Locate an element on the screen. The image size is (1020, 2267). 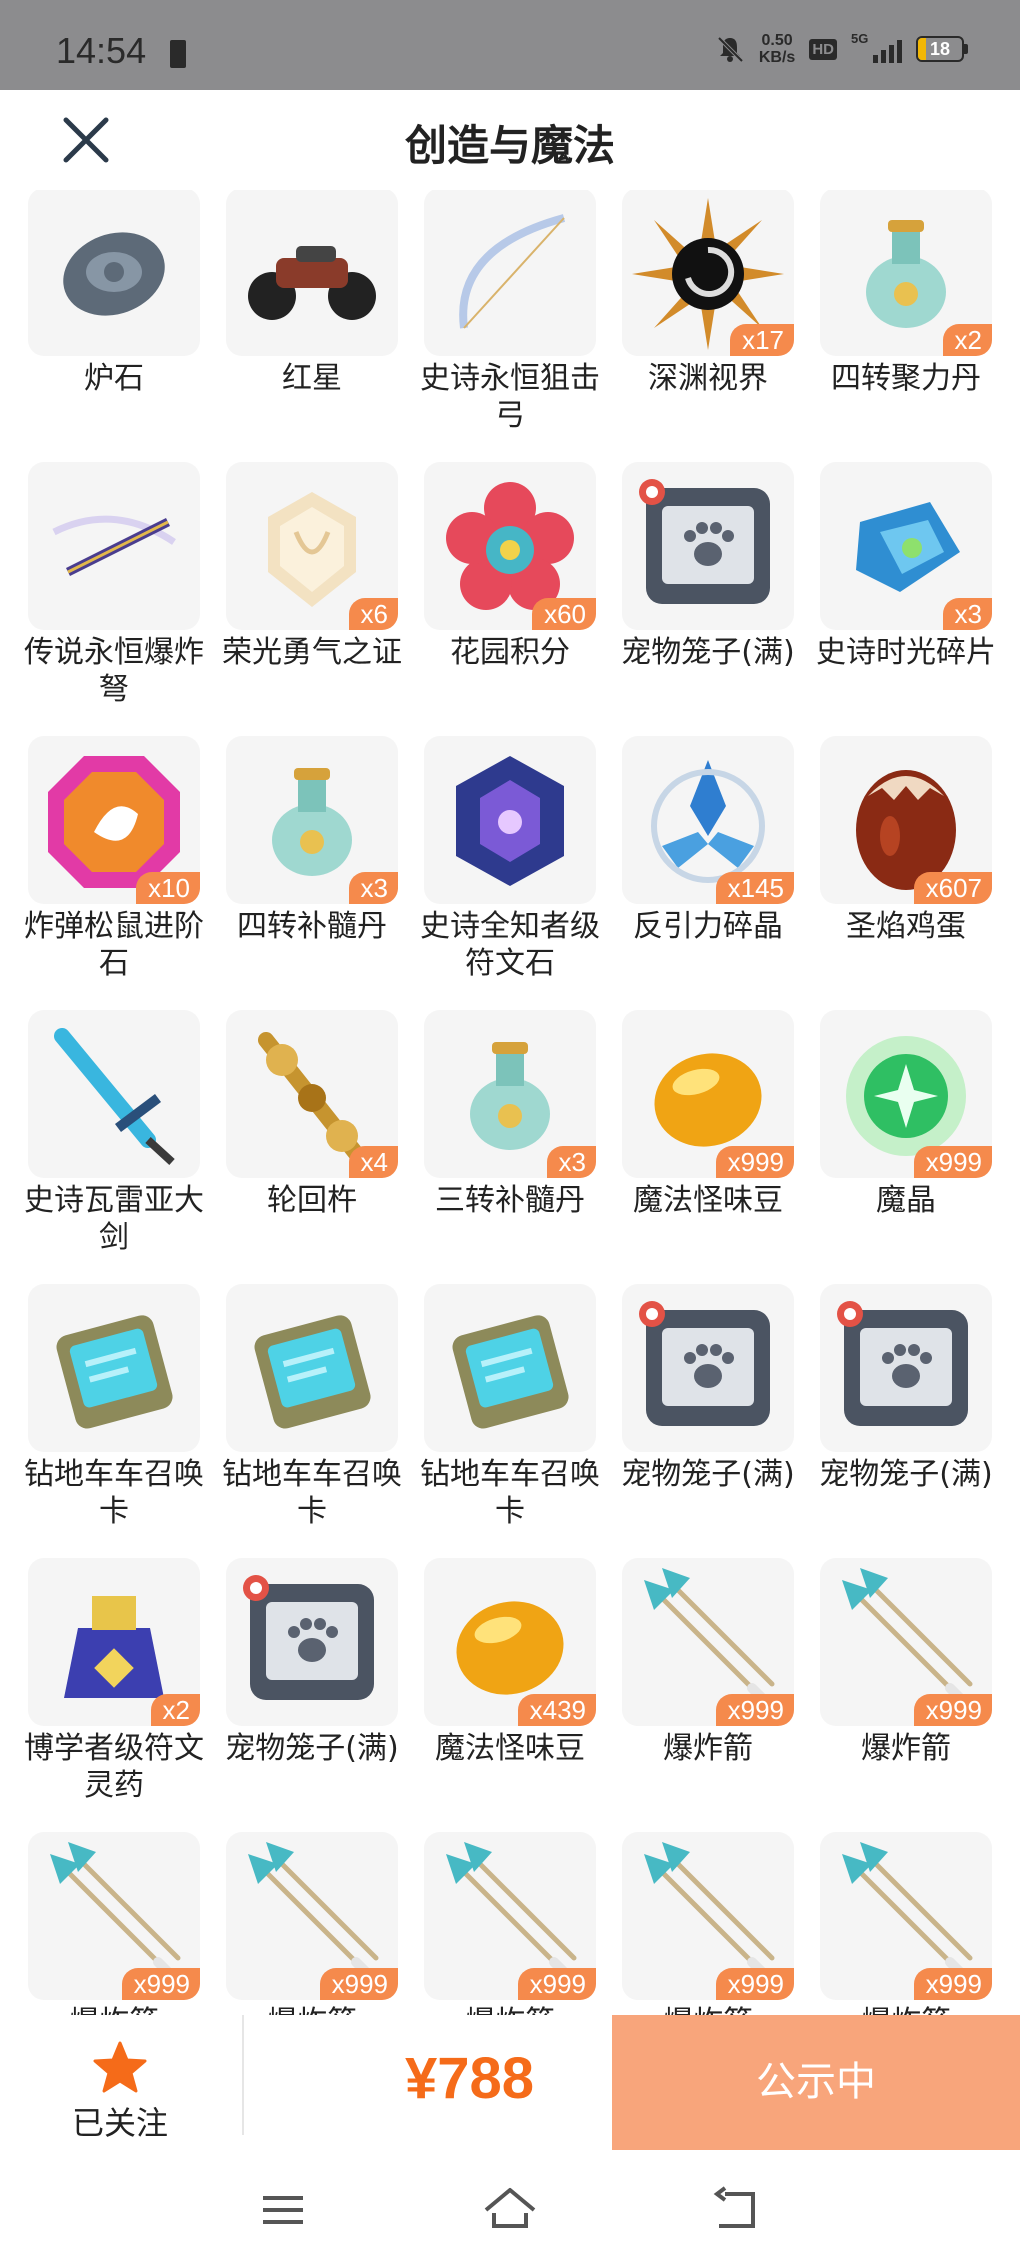
grid-item: 史诗全知者级符文石 is located at coordinates (510, 859).